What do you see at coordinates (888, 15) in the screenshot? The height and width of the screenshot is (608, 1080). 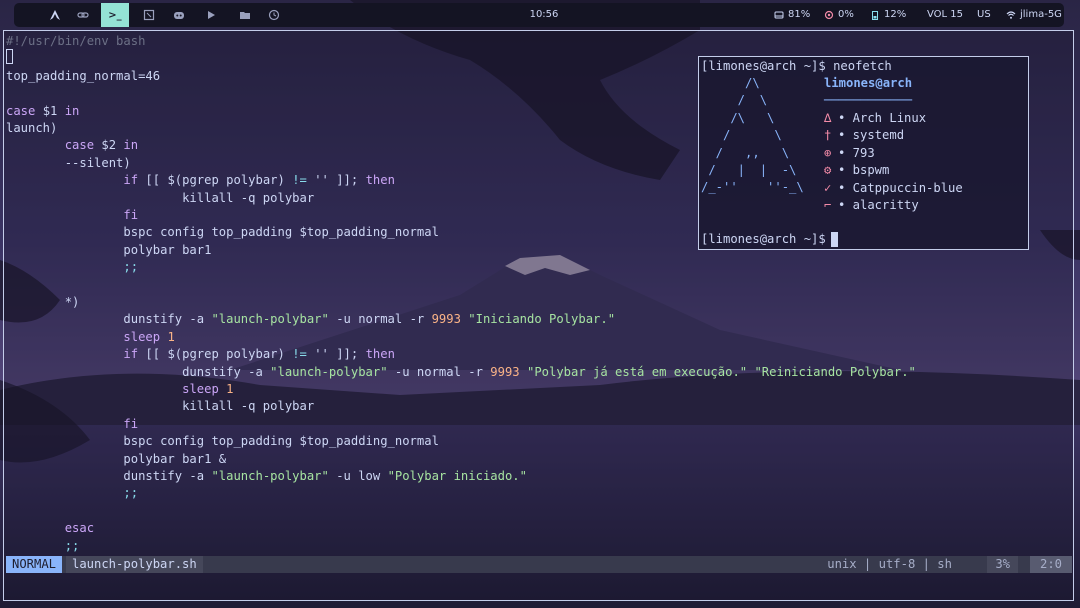 I see `battery-module: 12%` at bounding box center [888, 15].